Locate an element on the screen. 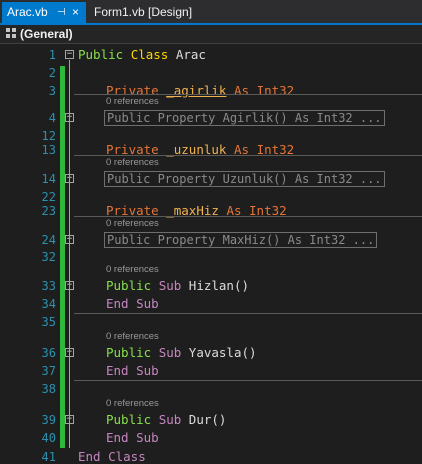  tab-arac-vb: Arac.vb ⊣ × is located at coordinates (44, 12).